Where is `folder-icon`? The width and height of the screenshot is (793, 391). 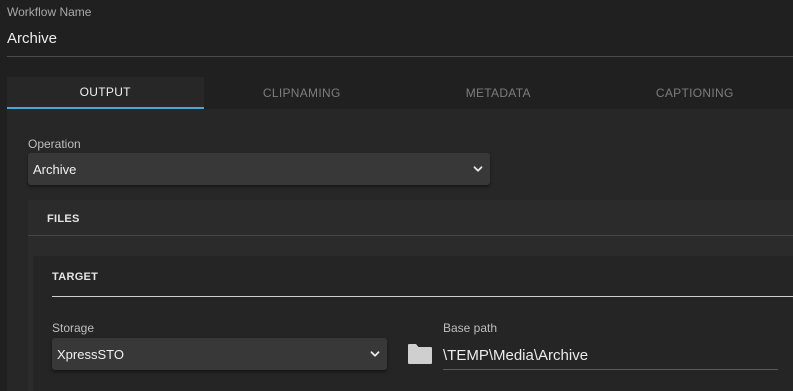
folder-icon is located at coordinates (420, 354).